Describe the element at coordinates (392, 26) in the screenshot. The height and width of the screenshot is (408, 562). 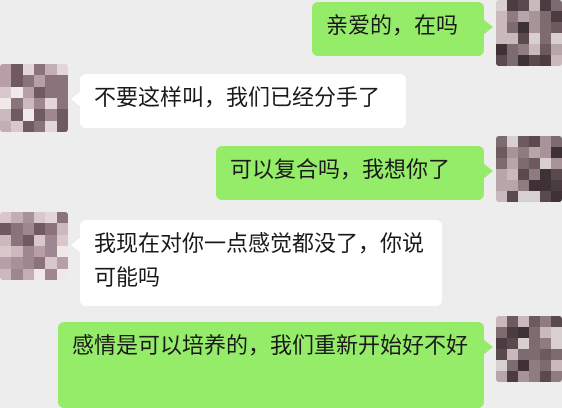
I see `message-text: 亲爱的，在吗` at that location.